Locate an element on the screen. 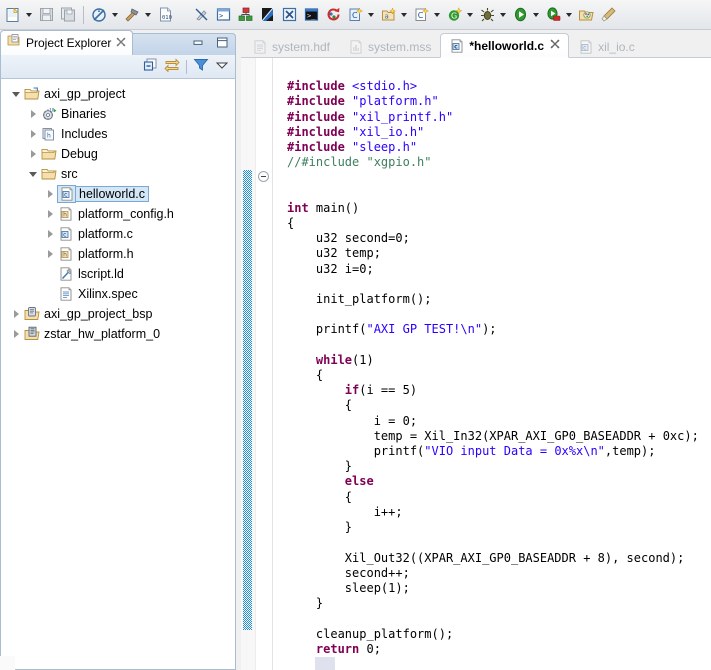 The width and height of the screenshot is (711, 670). tree-item-axi-gp-project-bsp: axi_gp_project_bsp is located at coordinates (118, 314).